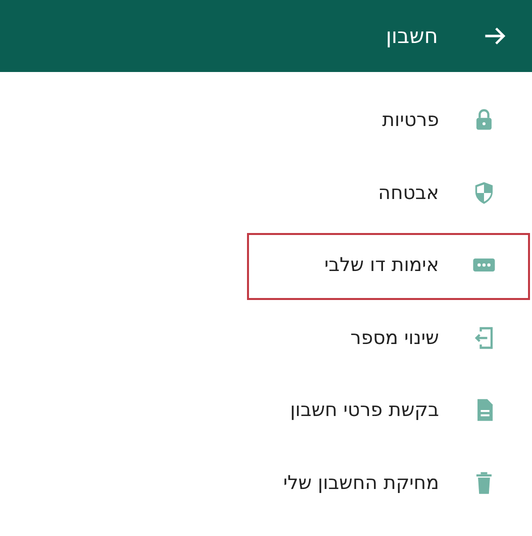 Image resolution: width=532 pixels, height=536 pixels. Describe the element at coordinates (266, 338) in the screenshot. I see `menu-item: שינוי מספר` at that location.